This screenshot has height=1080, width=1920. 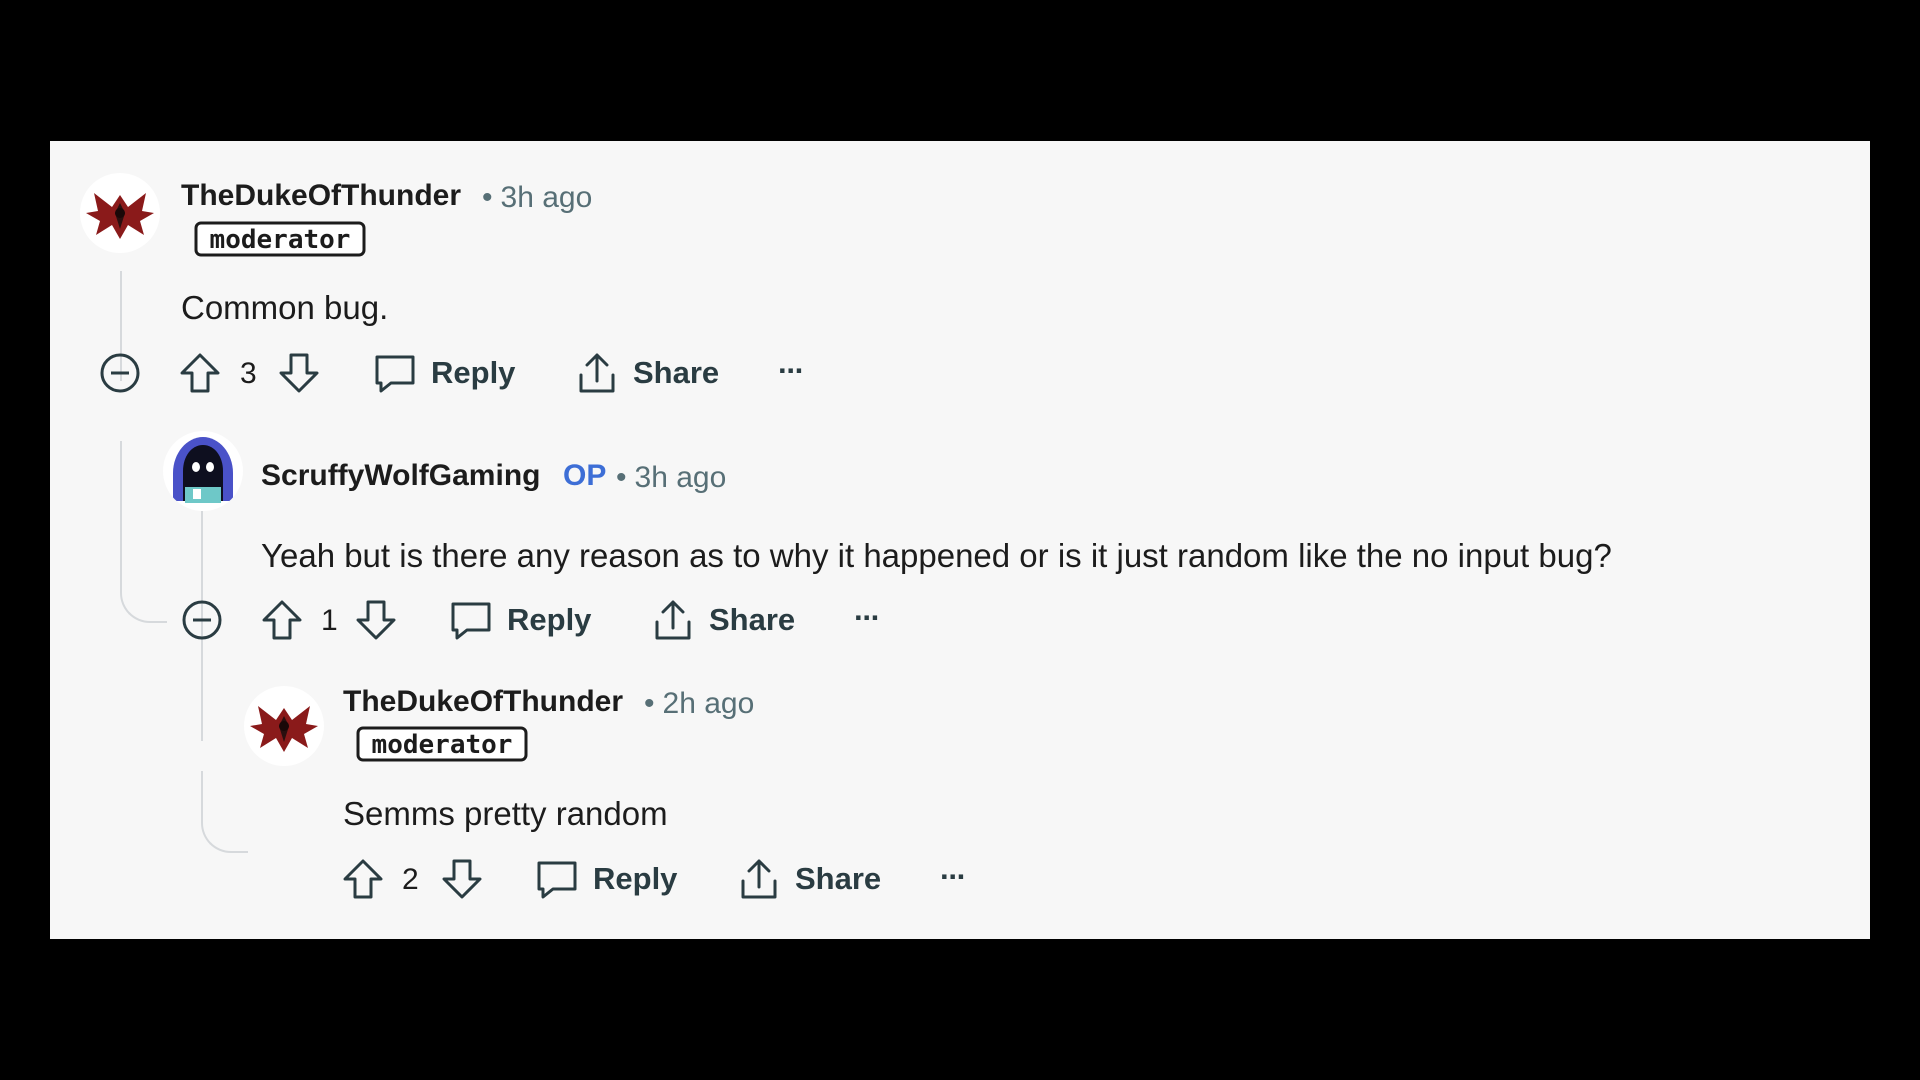 What do you see at coordinates (248, 373) in the screenshot?
I see `vote-count: 3` at bounding box center [248, 373].